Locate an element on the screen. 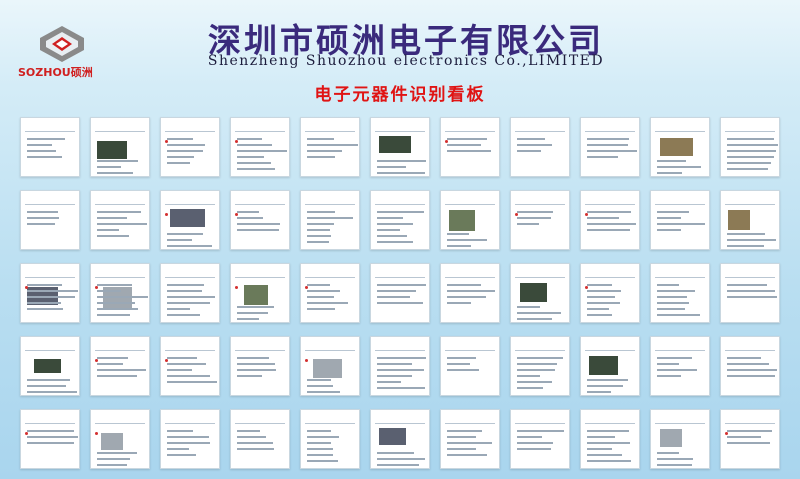 The width and height of the screenshot is (800, 479). company-logo: SOZHOU硕洲 is located at coordinates (62, 51).